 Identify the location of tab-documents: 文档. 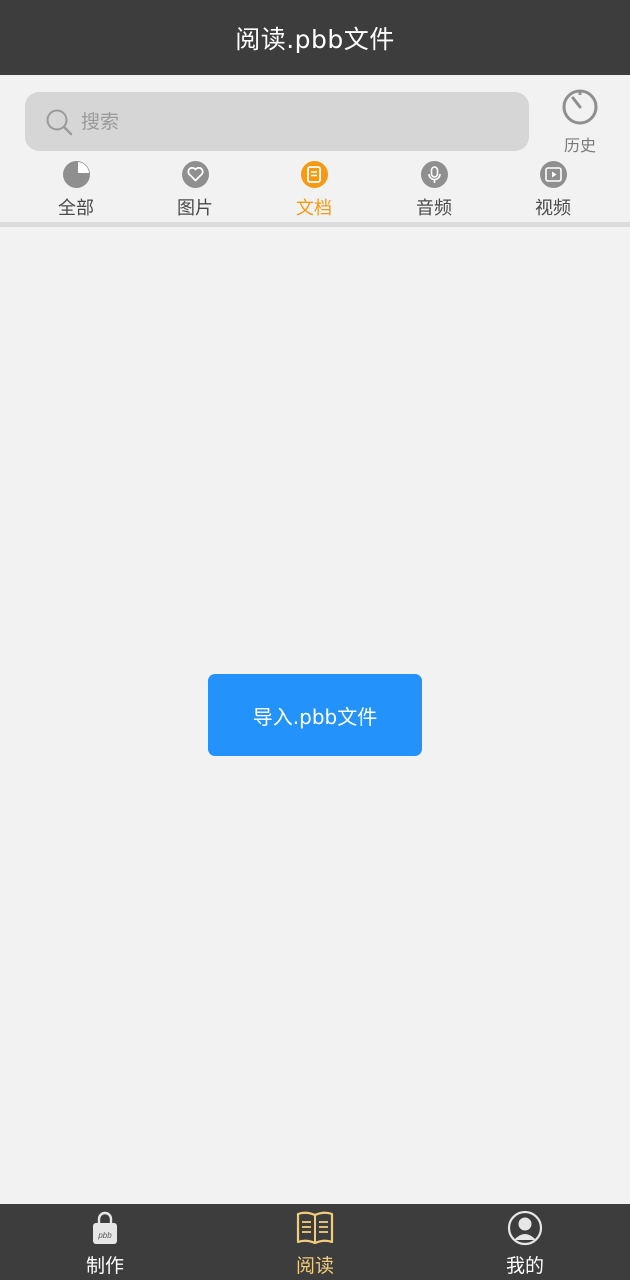
(314, 190).